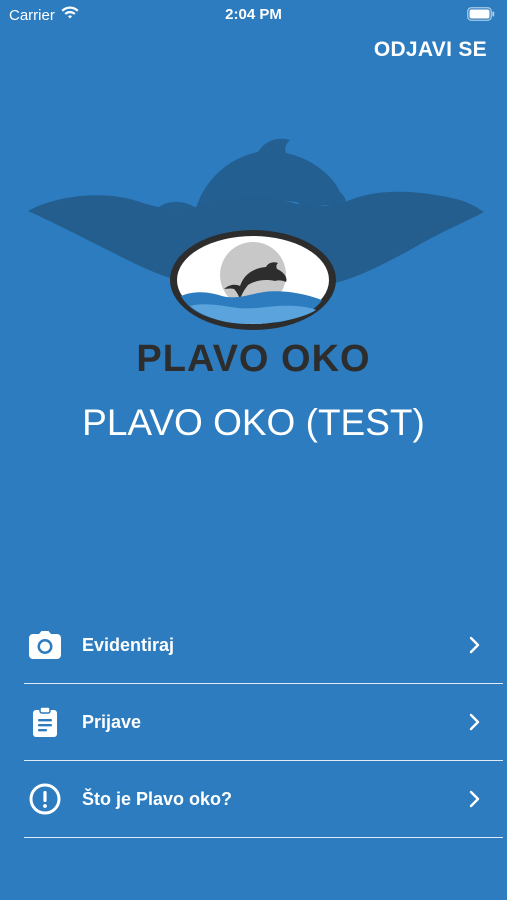  I want to click on menu-item-label: Prijave, so click(112, 721).